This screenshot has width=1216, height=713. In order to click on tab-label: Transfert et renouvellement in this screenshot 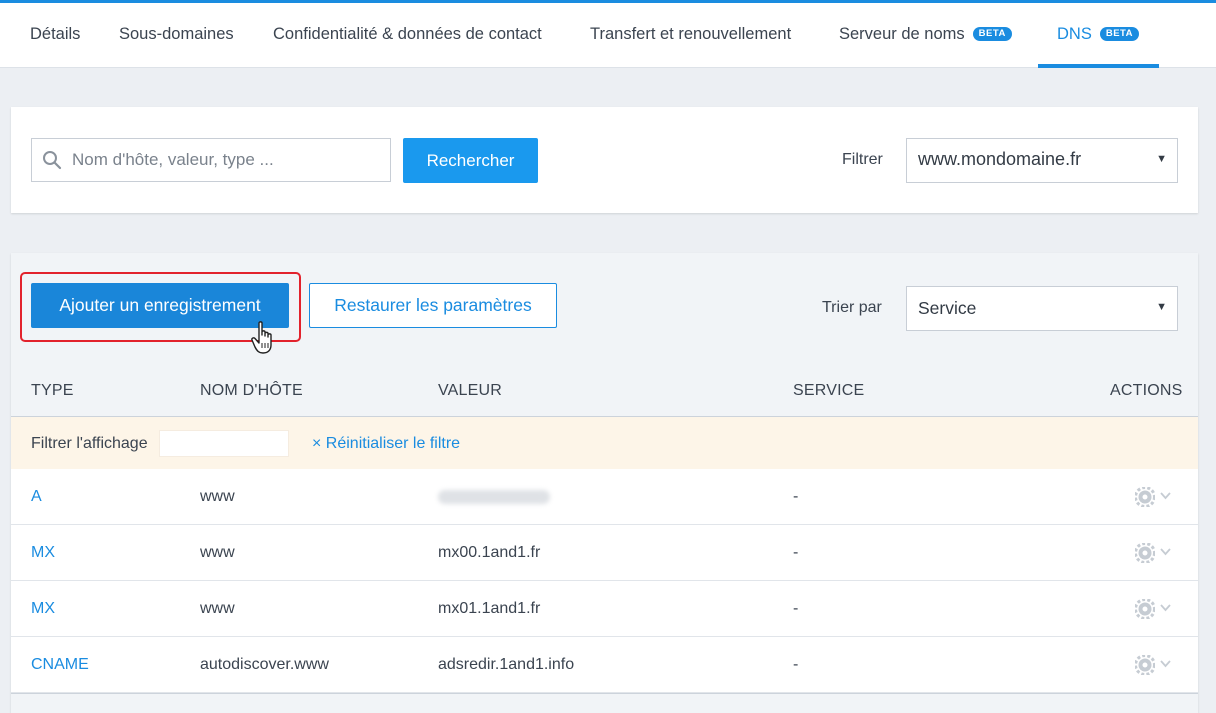, I will do `click(691, 34)`.